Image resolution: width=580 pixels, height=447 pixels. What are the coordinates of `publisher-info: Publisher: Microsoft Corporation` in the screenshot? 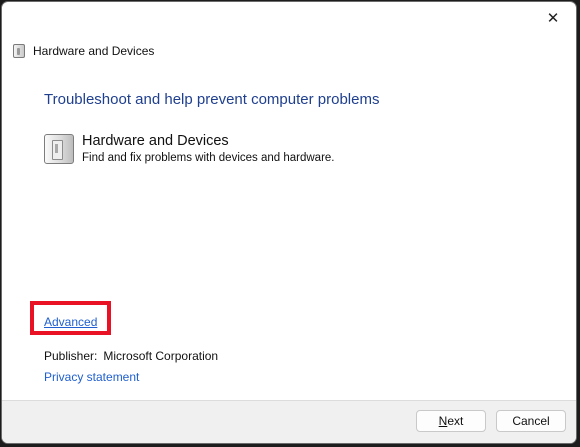 It's located at (131, 356).